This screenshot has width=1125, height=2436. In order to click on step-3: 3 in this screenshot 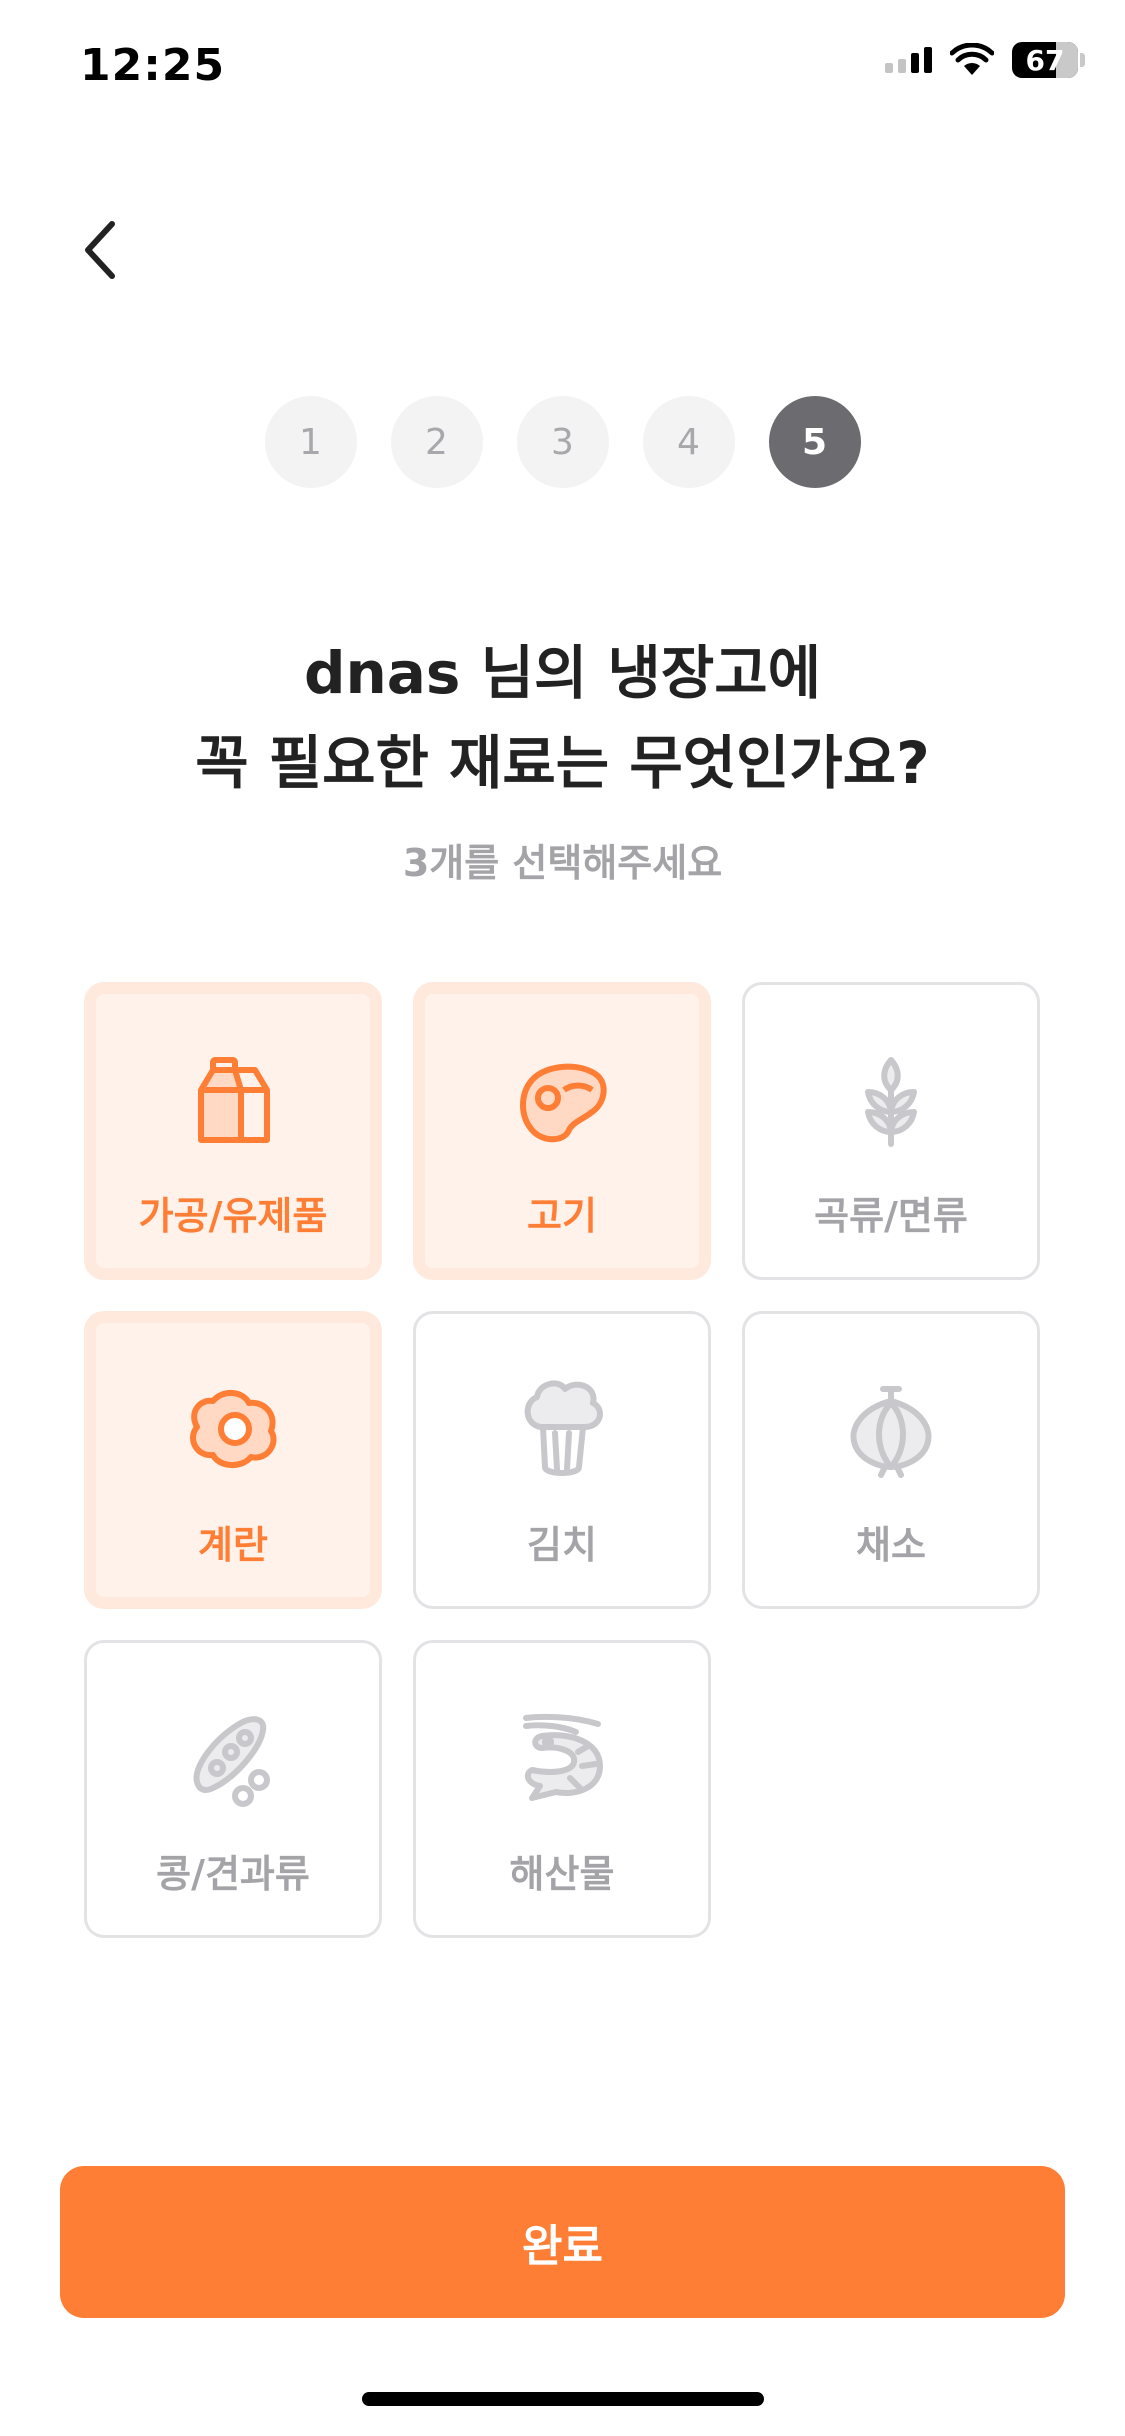, I will do `click(562, 442)`.